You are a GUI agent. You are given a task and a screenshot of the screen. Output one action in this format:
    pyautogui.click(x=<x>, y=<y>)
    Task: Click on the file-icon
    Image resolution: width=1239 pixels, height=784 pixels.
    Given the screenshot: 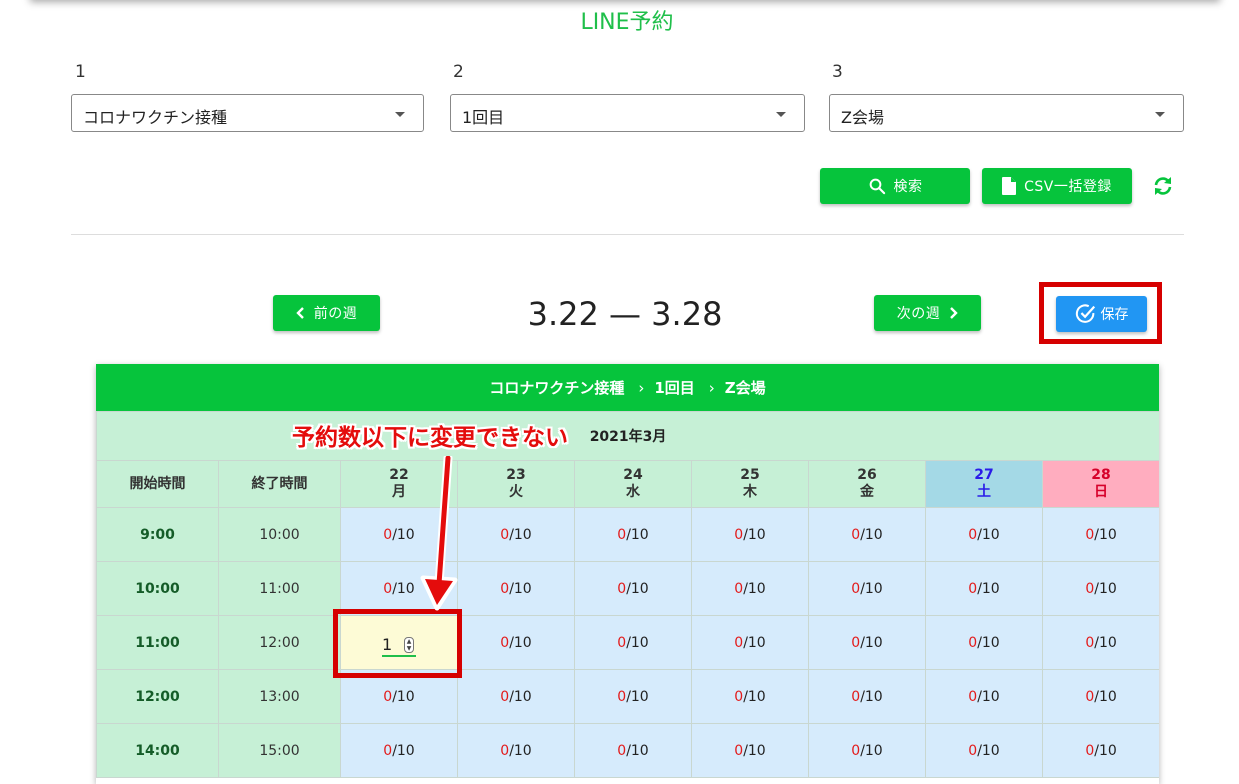 What is the action you would take?
    pyautogui.click(x=1009, y=186)
    